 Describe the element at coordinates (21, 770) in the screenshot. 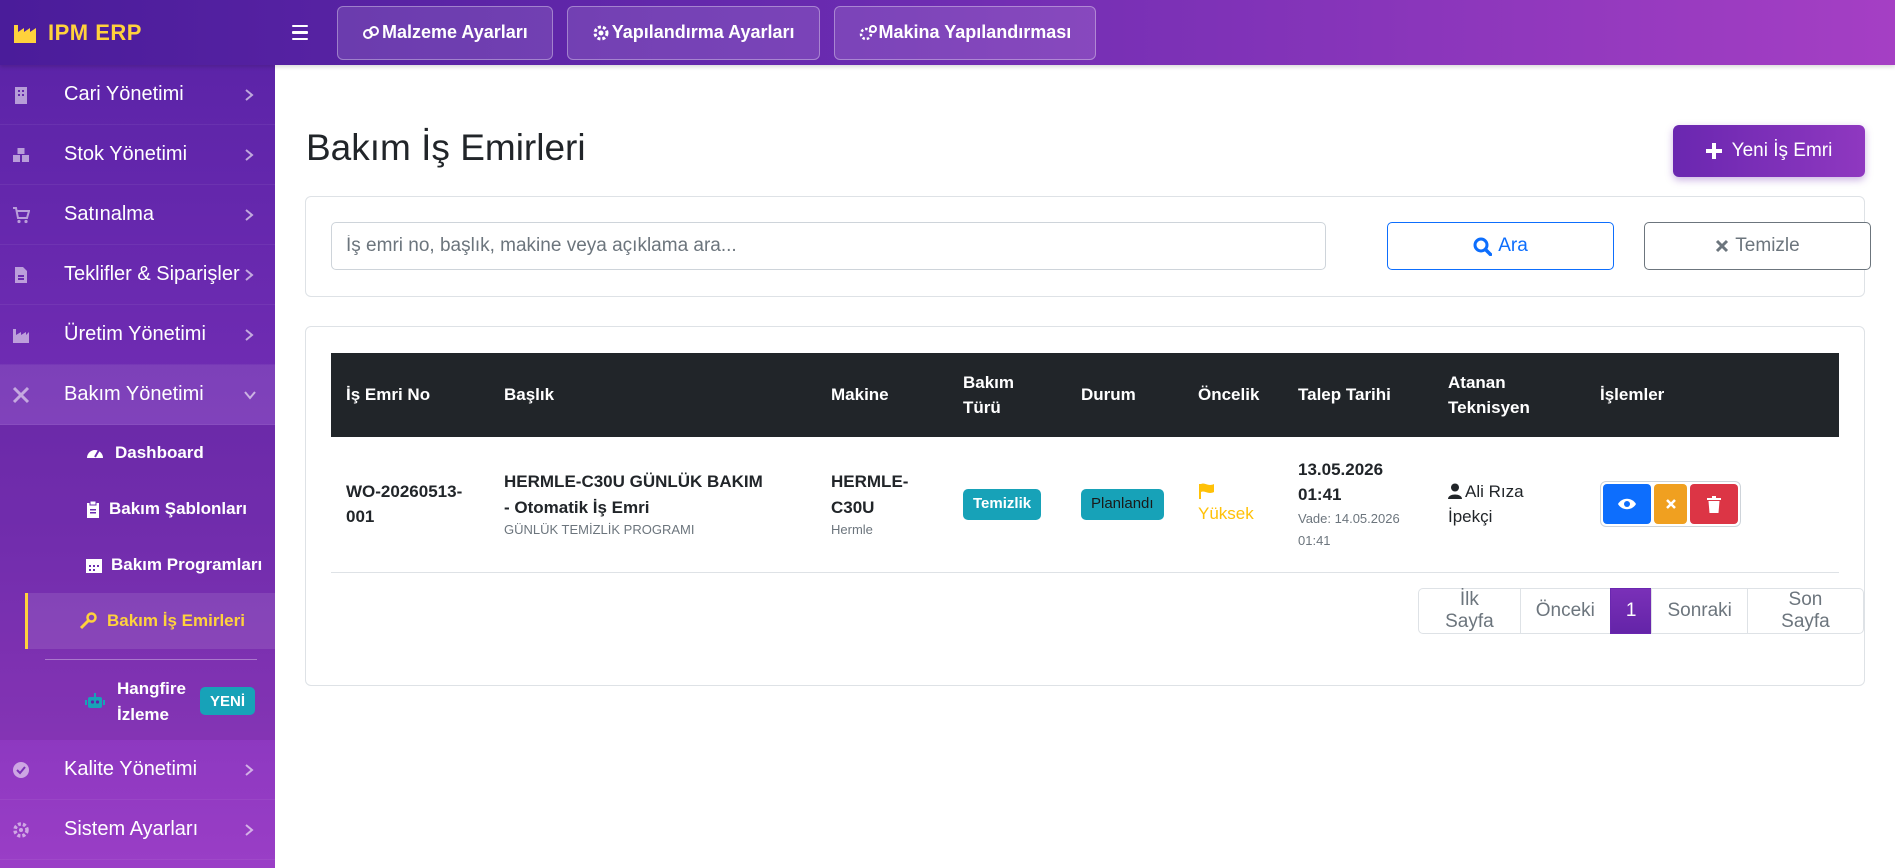

I see `check-circle-icon` at that location.